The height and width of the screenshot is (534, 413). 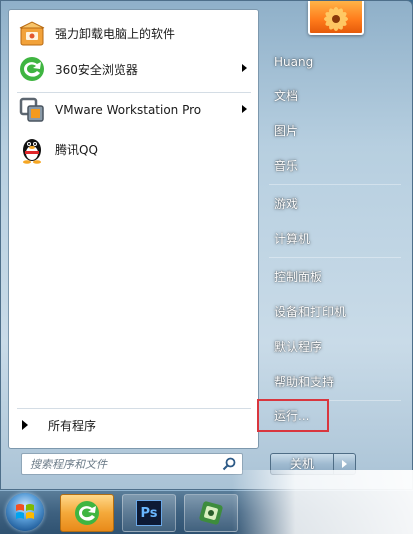 What do you see at coordinates (334, 96) in the screenshot?
I see `menu-documents: 文档` at bounding box center [334, 96].